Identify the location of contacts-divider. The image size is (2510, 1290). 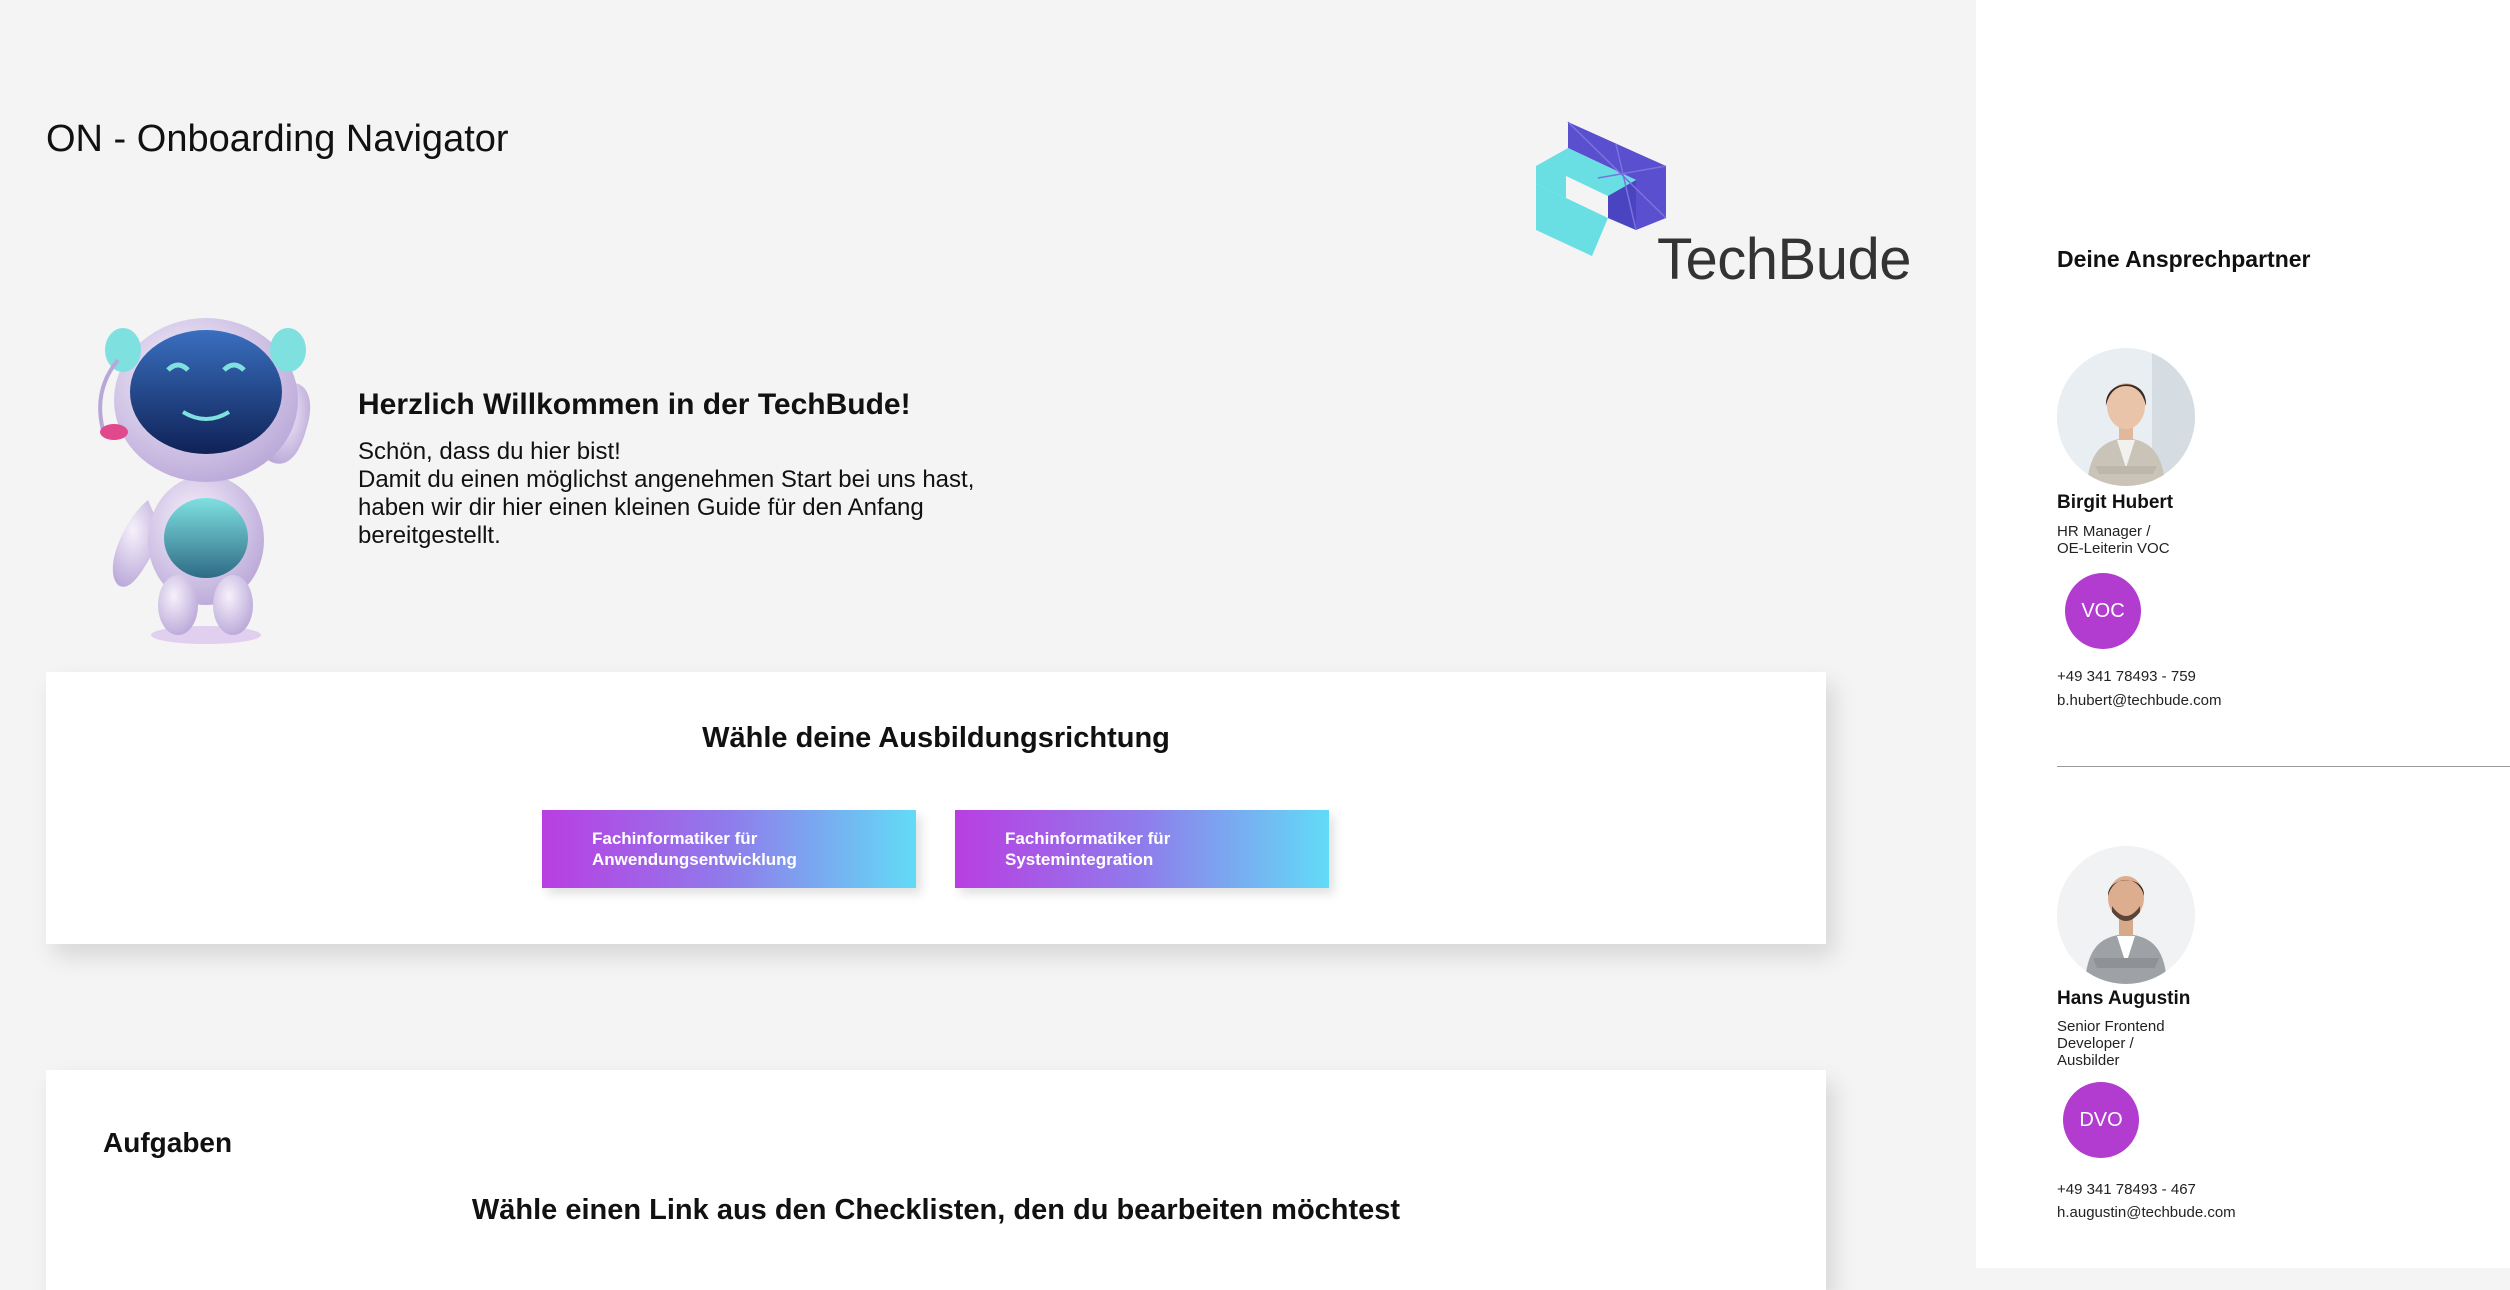
(2283, 766).